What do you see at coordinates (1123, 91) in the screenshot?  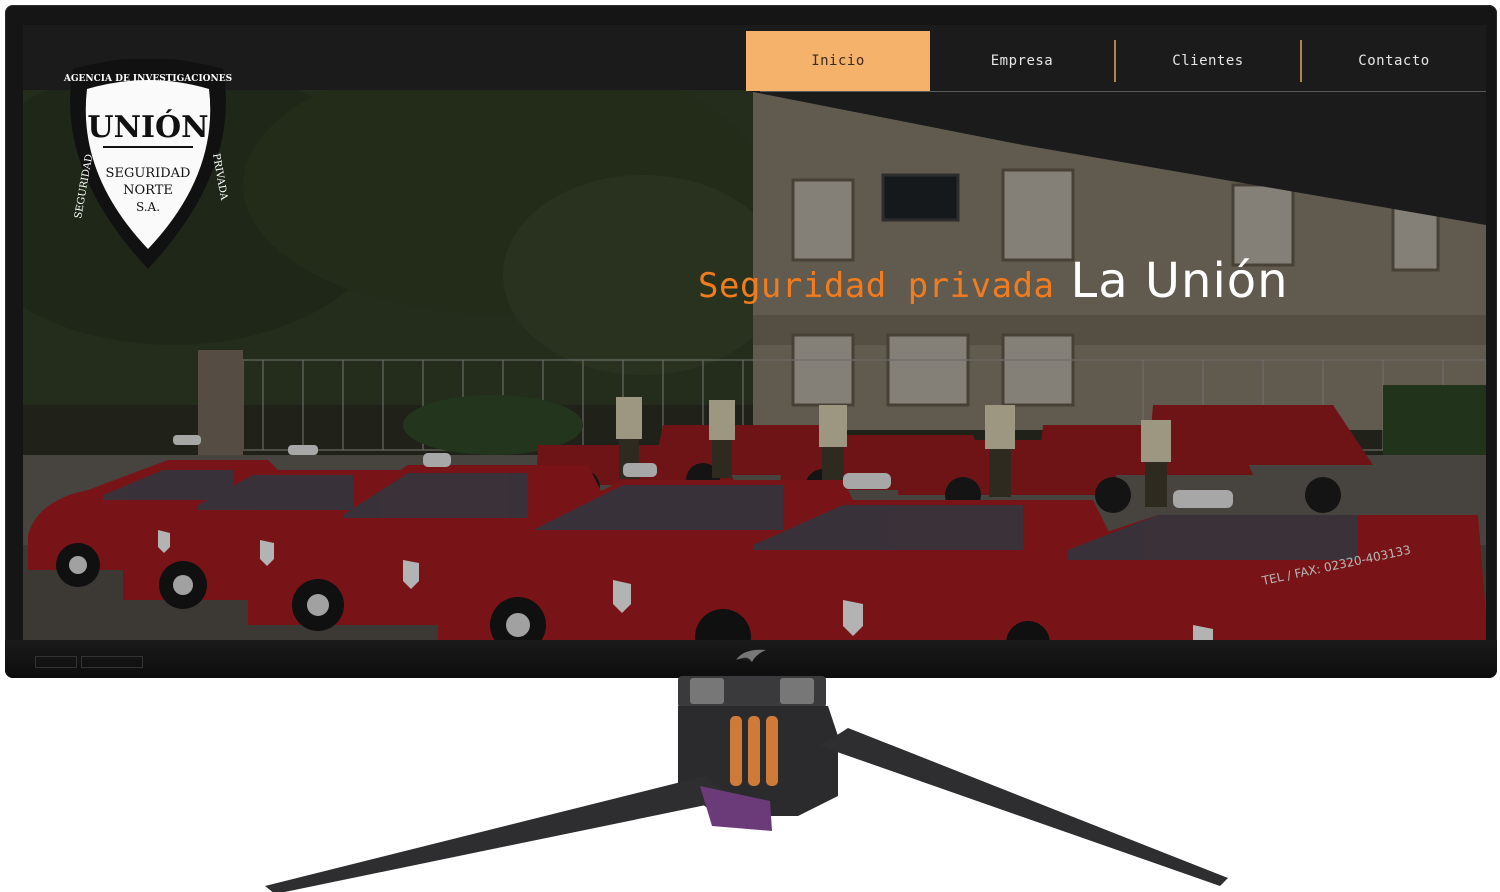 I see `nav-underline` at bounding box center [1123, 91].